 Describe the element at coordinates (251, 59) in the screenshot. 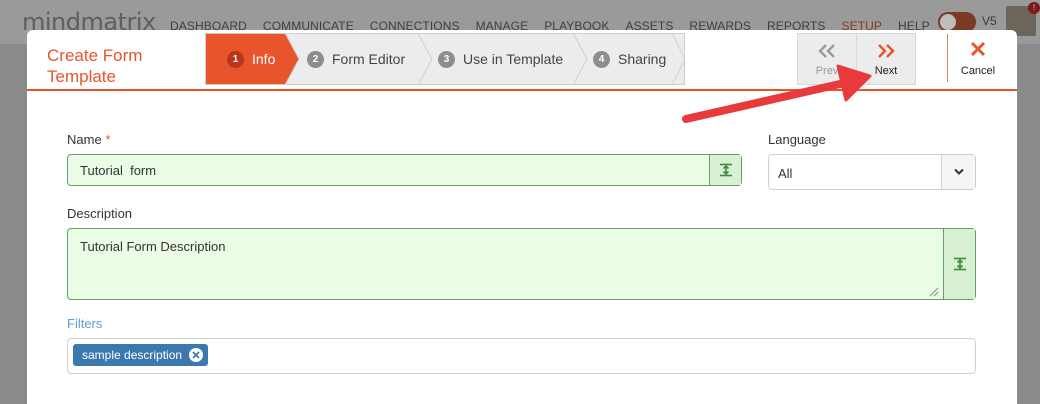

I see `step-info: 1 Info` at that location.